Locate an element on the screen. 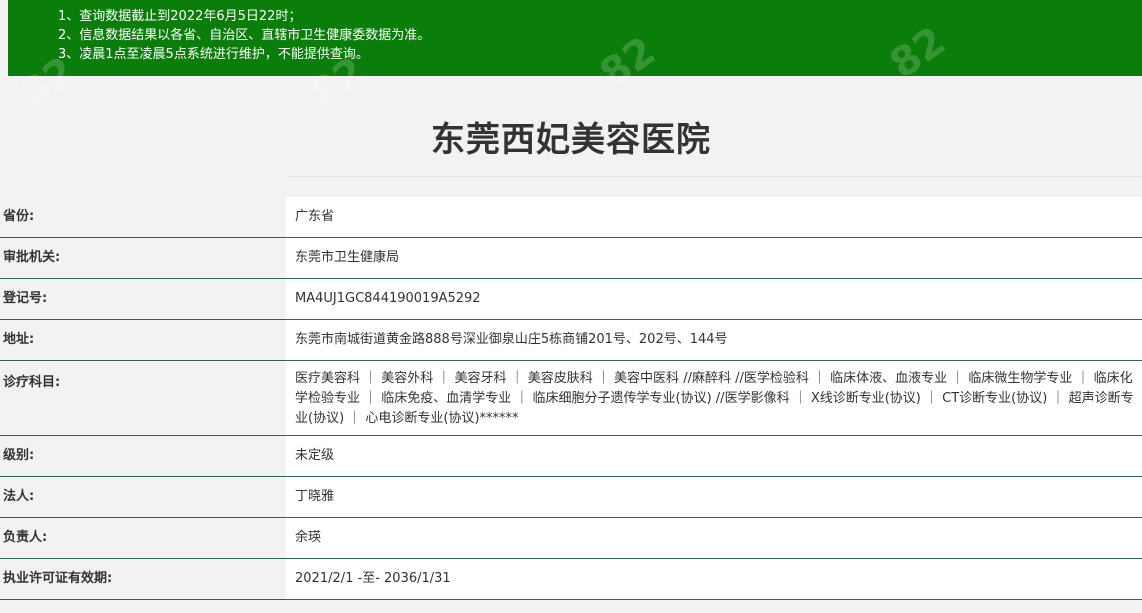  page-title: 东莞西妃美容医院 is located at coordinates (571, 140).